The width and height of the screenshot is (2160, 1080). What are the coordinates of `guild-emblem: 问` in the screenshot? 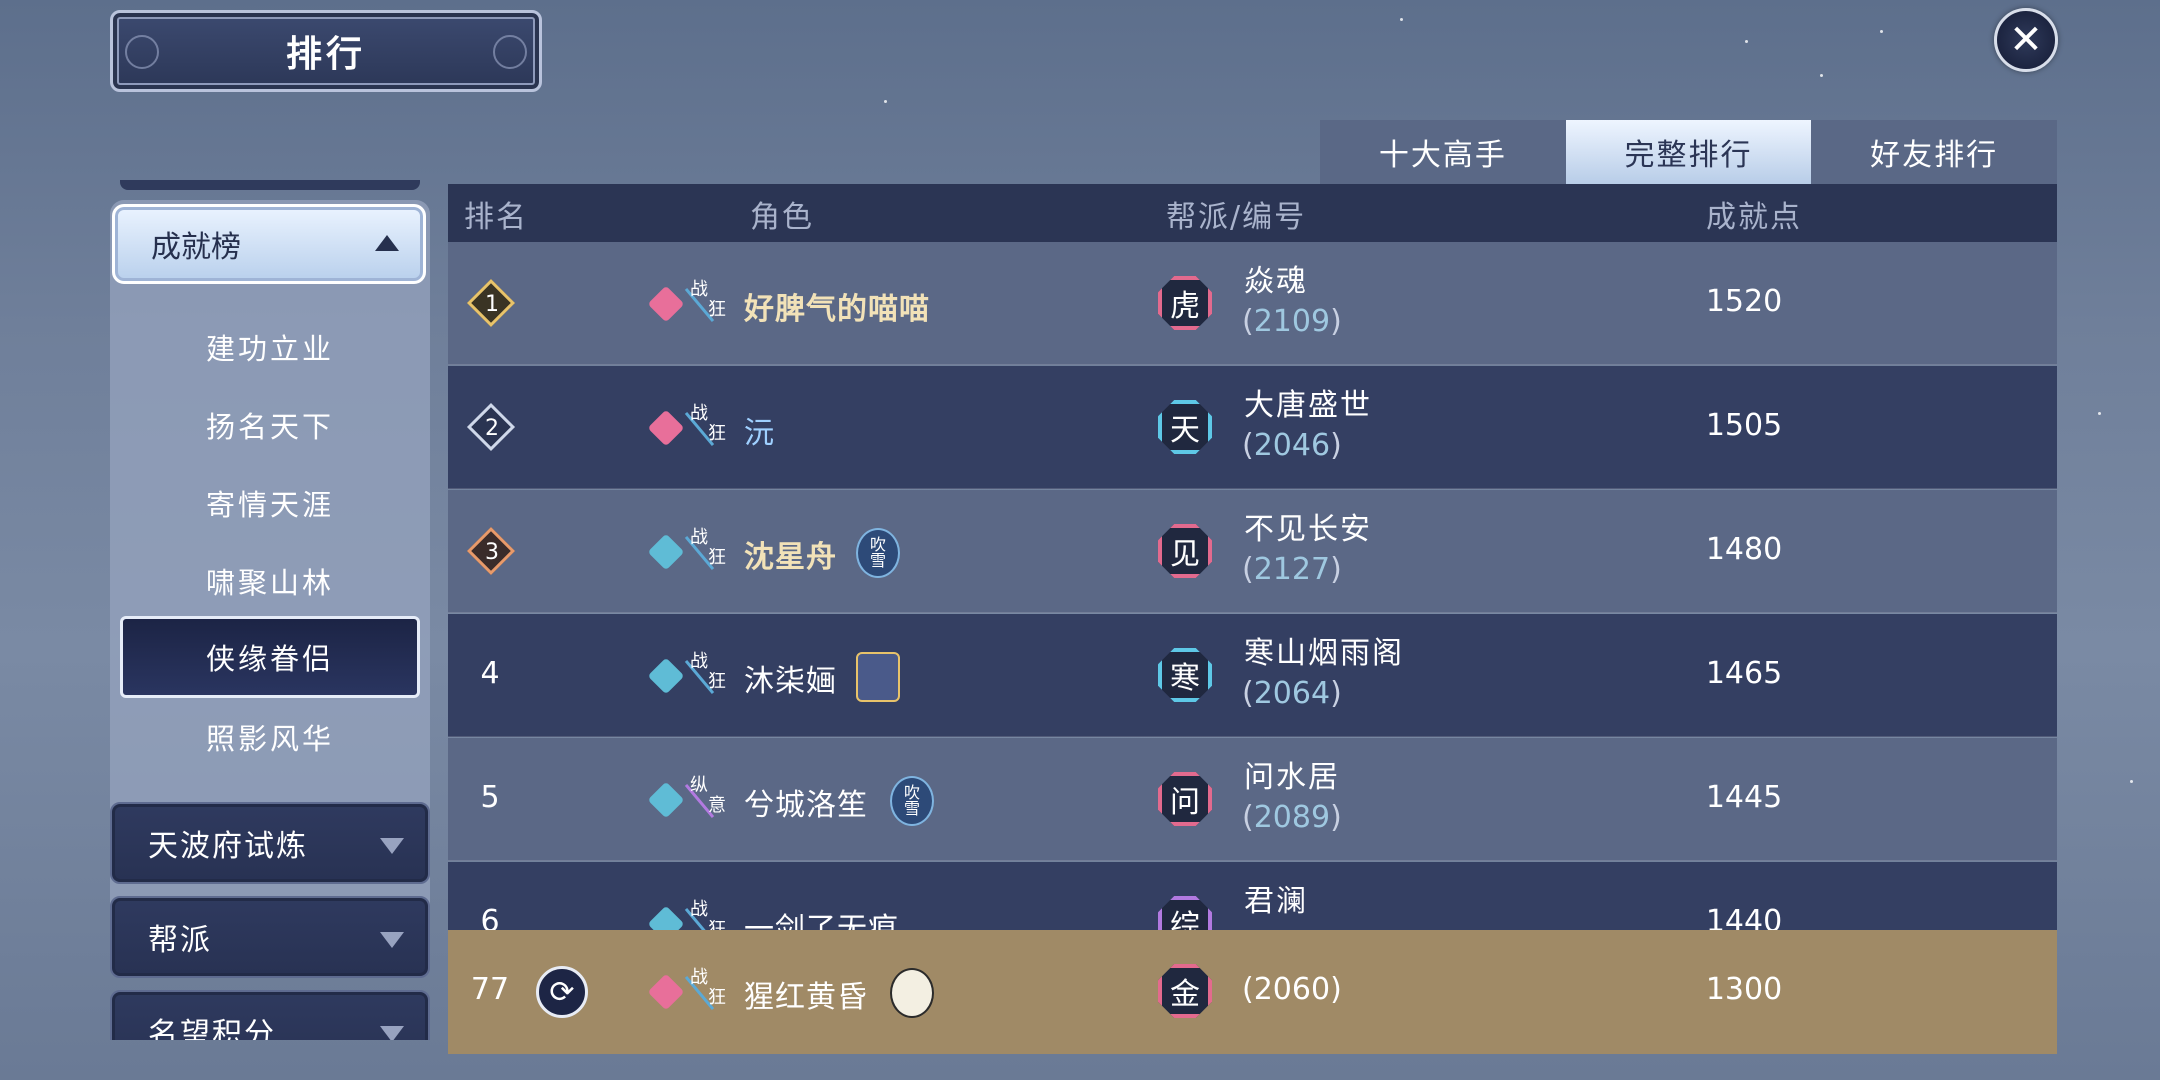 It's located at (1185, 799).